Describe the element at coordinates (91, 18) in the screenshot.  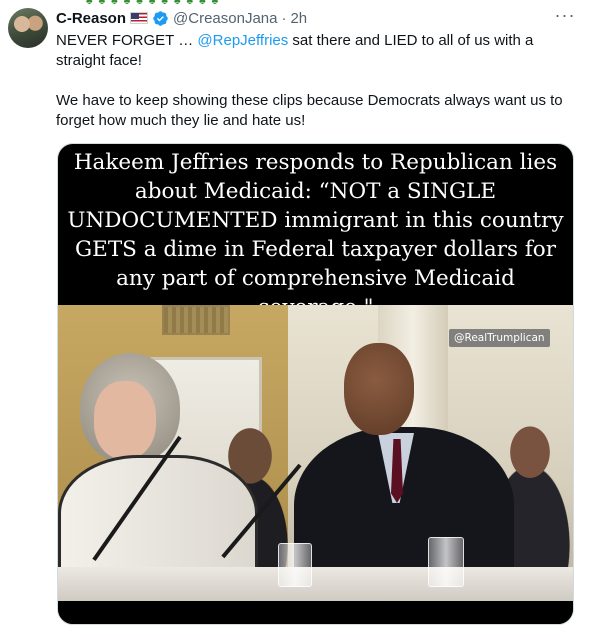
I see `author-display-name: C-Reason` at that location.